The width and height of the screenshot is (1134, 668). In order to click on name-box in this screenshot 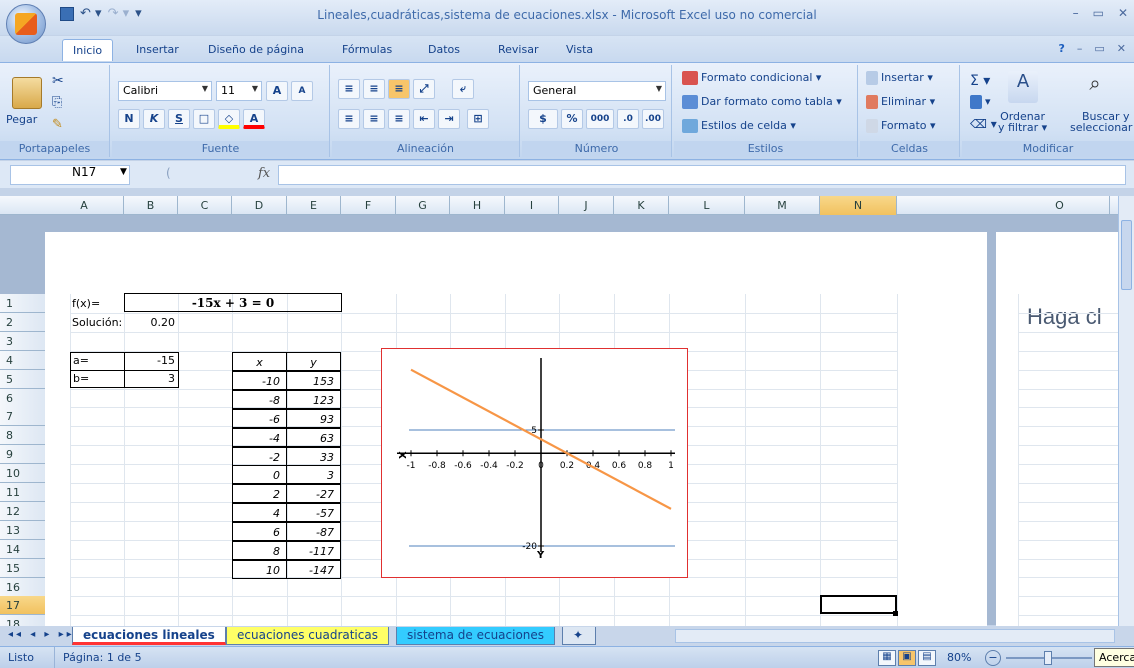, I will do `click(70, 175)`.